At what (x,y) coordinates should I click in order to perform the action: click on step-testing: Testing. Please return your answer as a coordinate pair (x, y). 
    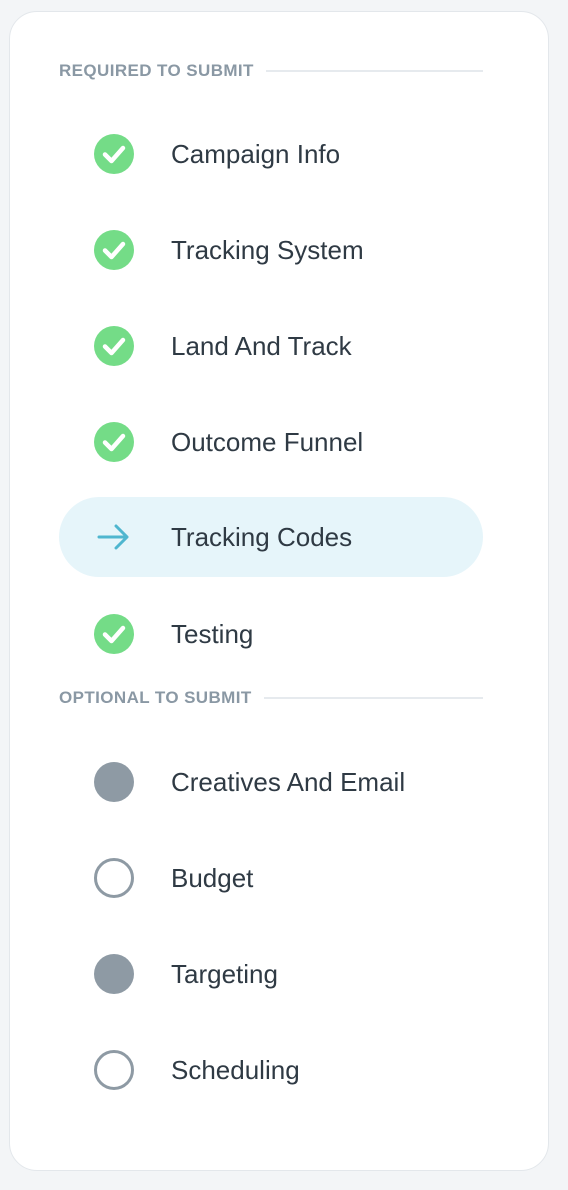
    Looking at the image, I should click on (271, 634).